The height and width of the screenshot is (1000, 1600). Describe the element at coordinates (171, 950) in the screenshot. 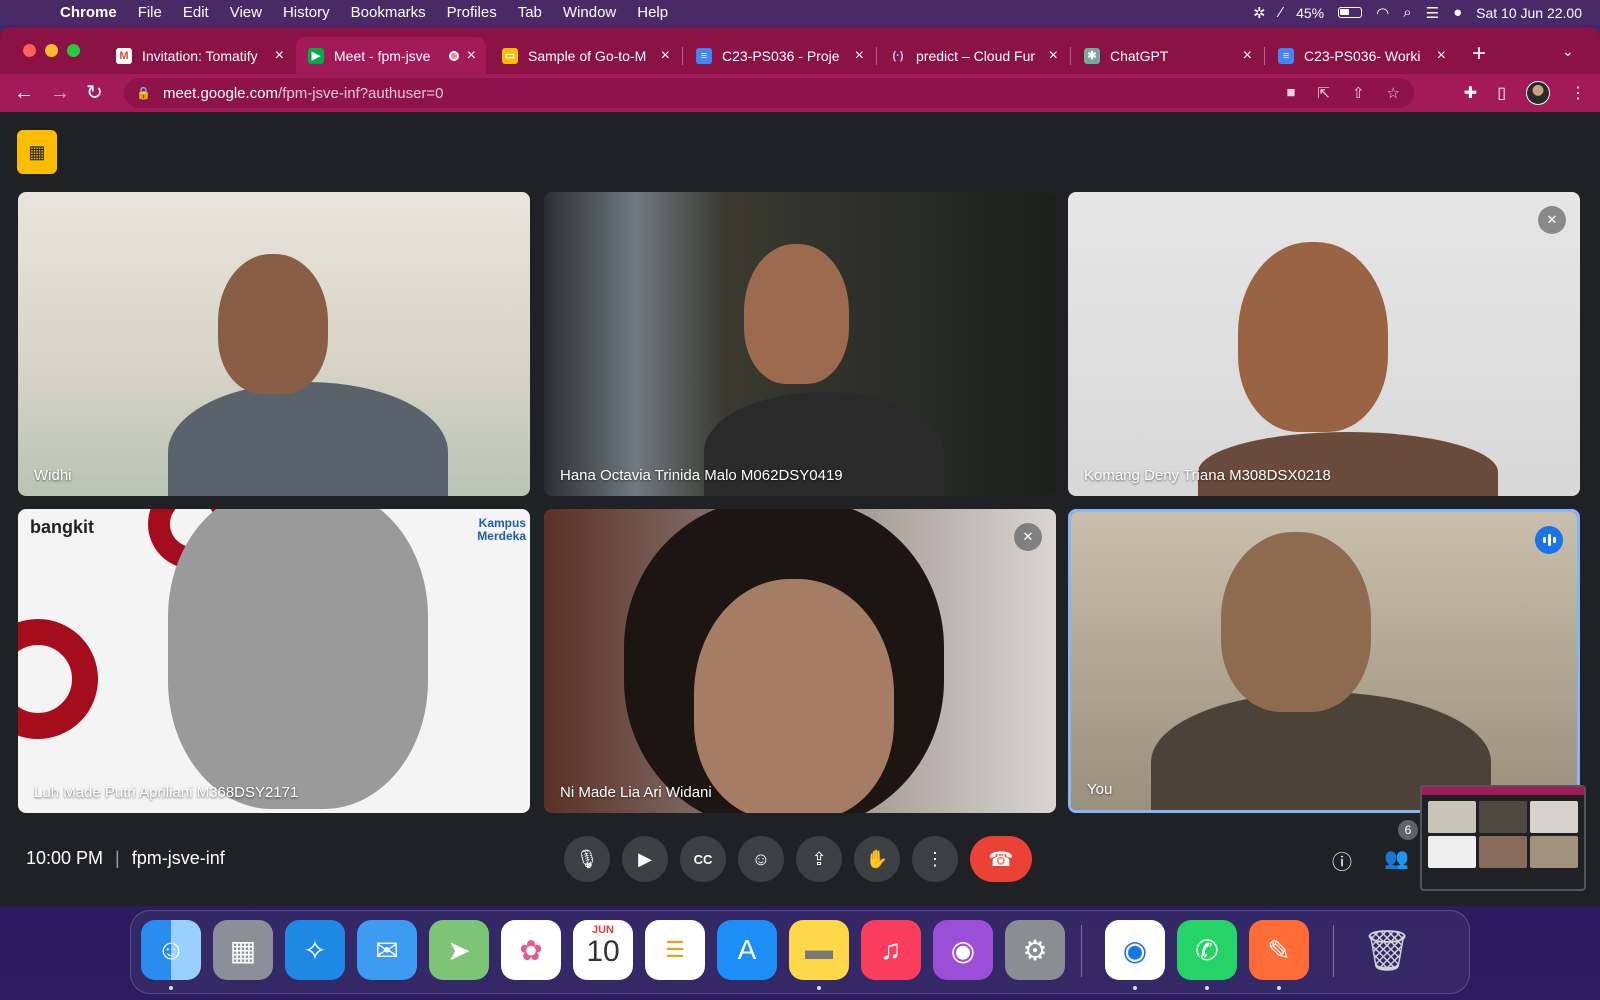

I see `finder-icon: ☺` at that location.